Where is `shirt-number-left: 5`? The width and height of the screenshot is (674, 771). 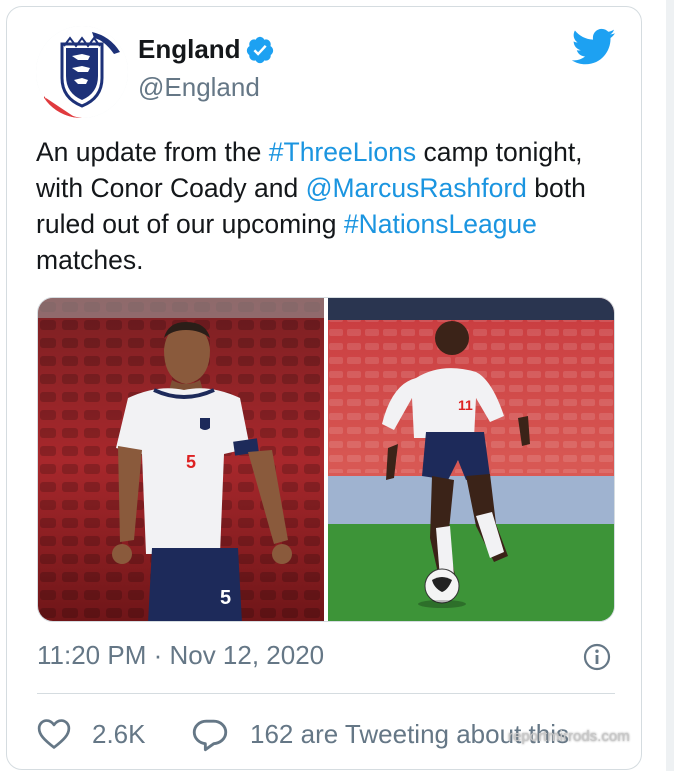
shirt-number-left: 5 is located at coordinates (191, 462).